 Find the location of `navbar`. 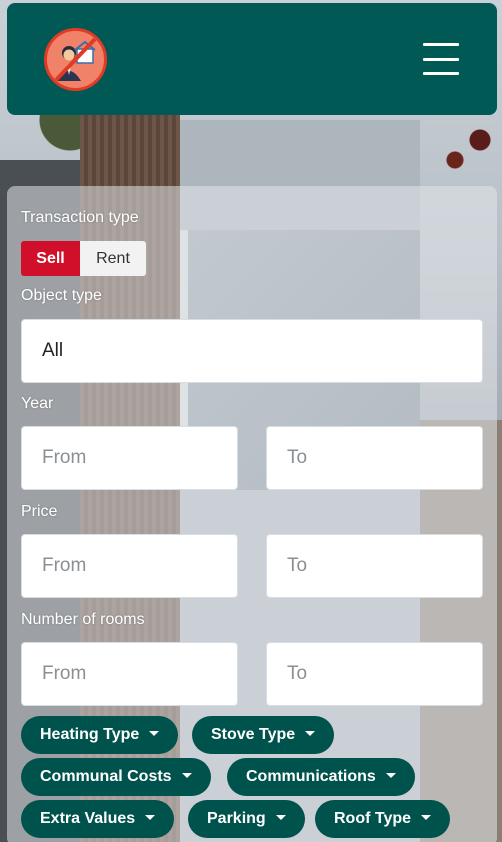

navbar is located at coordinates (252, 59).